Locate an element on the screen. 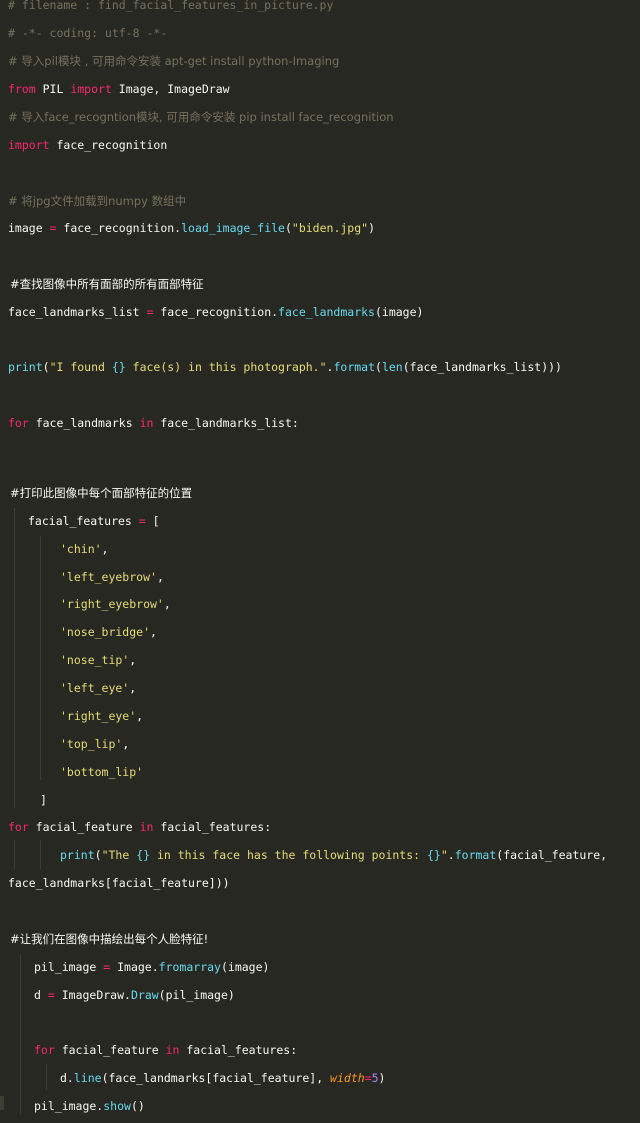  code-token: facial_feature is located at coordinates (110, 1050).